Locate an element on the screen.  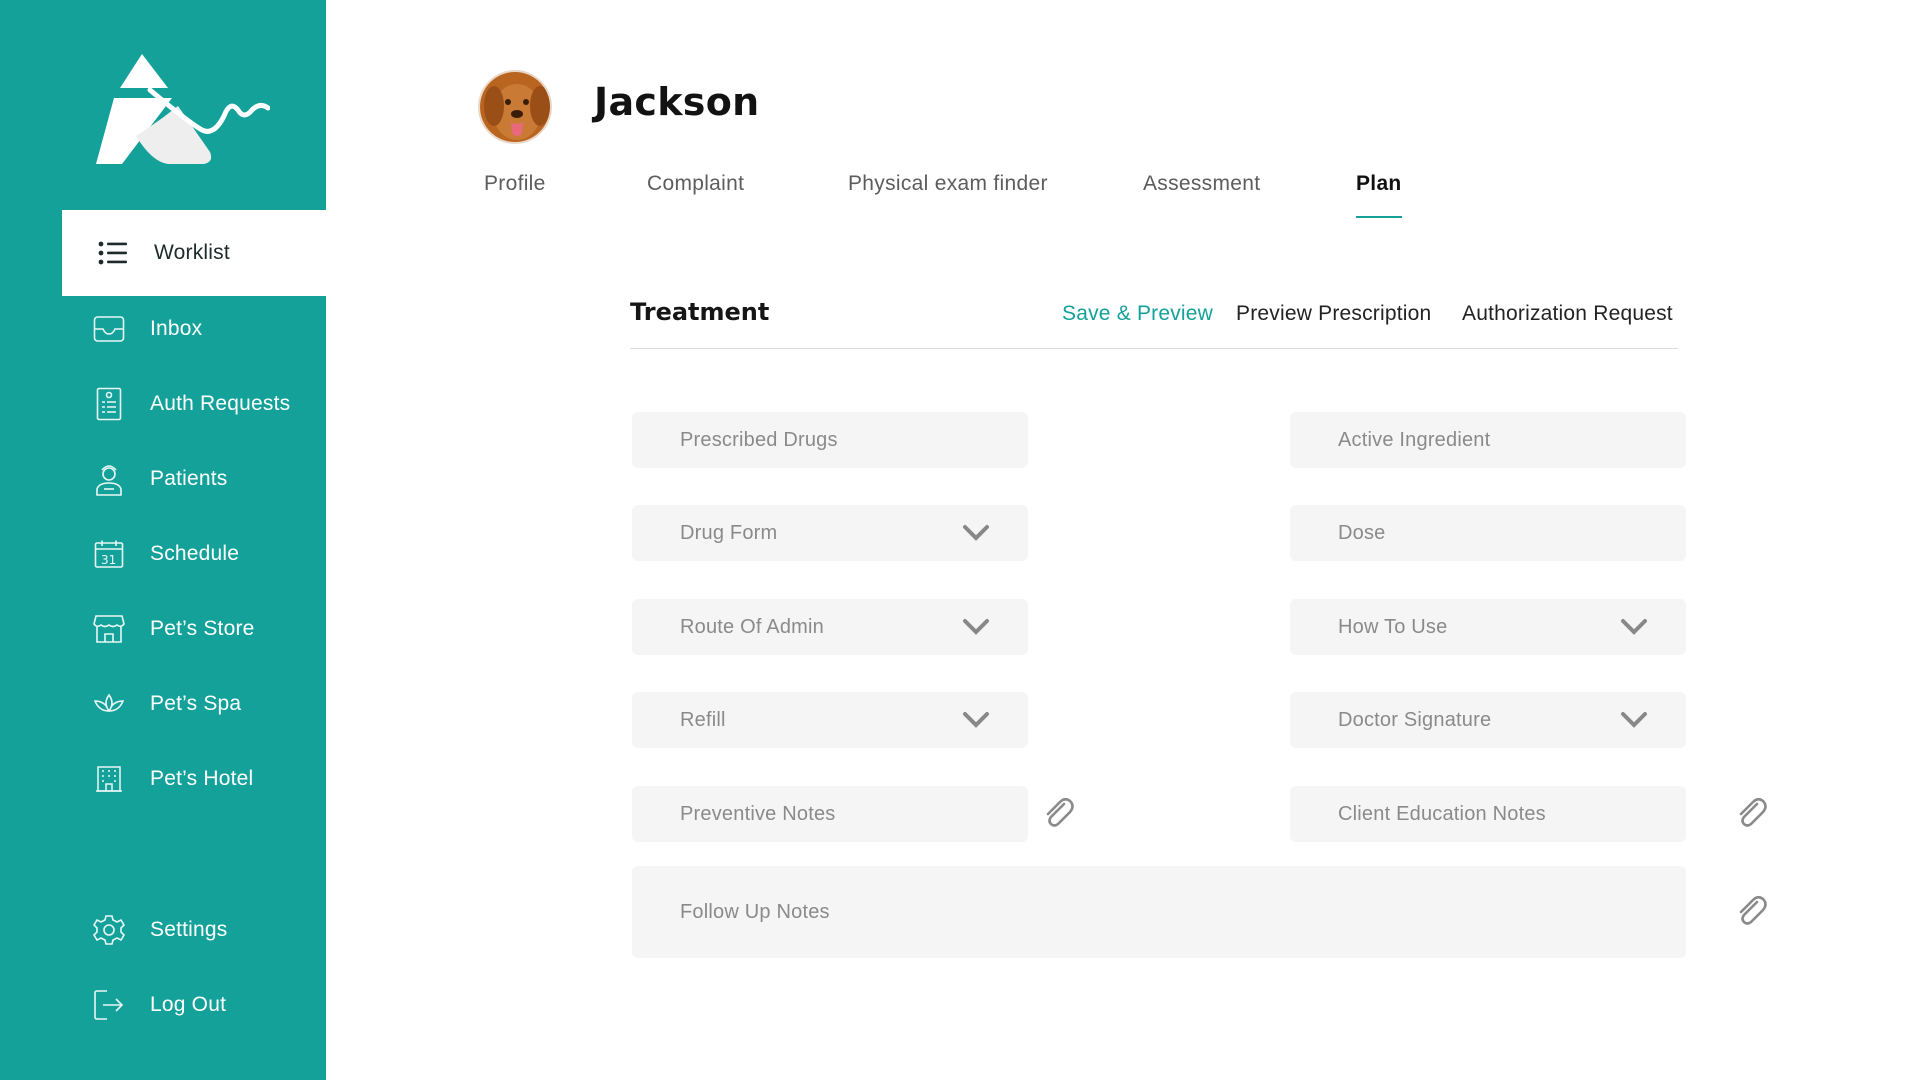
route-of-admin-select: Route Of Admin is located at coordinates (830, 627).